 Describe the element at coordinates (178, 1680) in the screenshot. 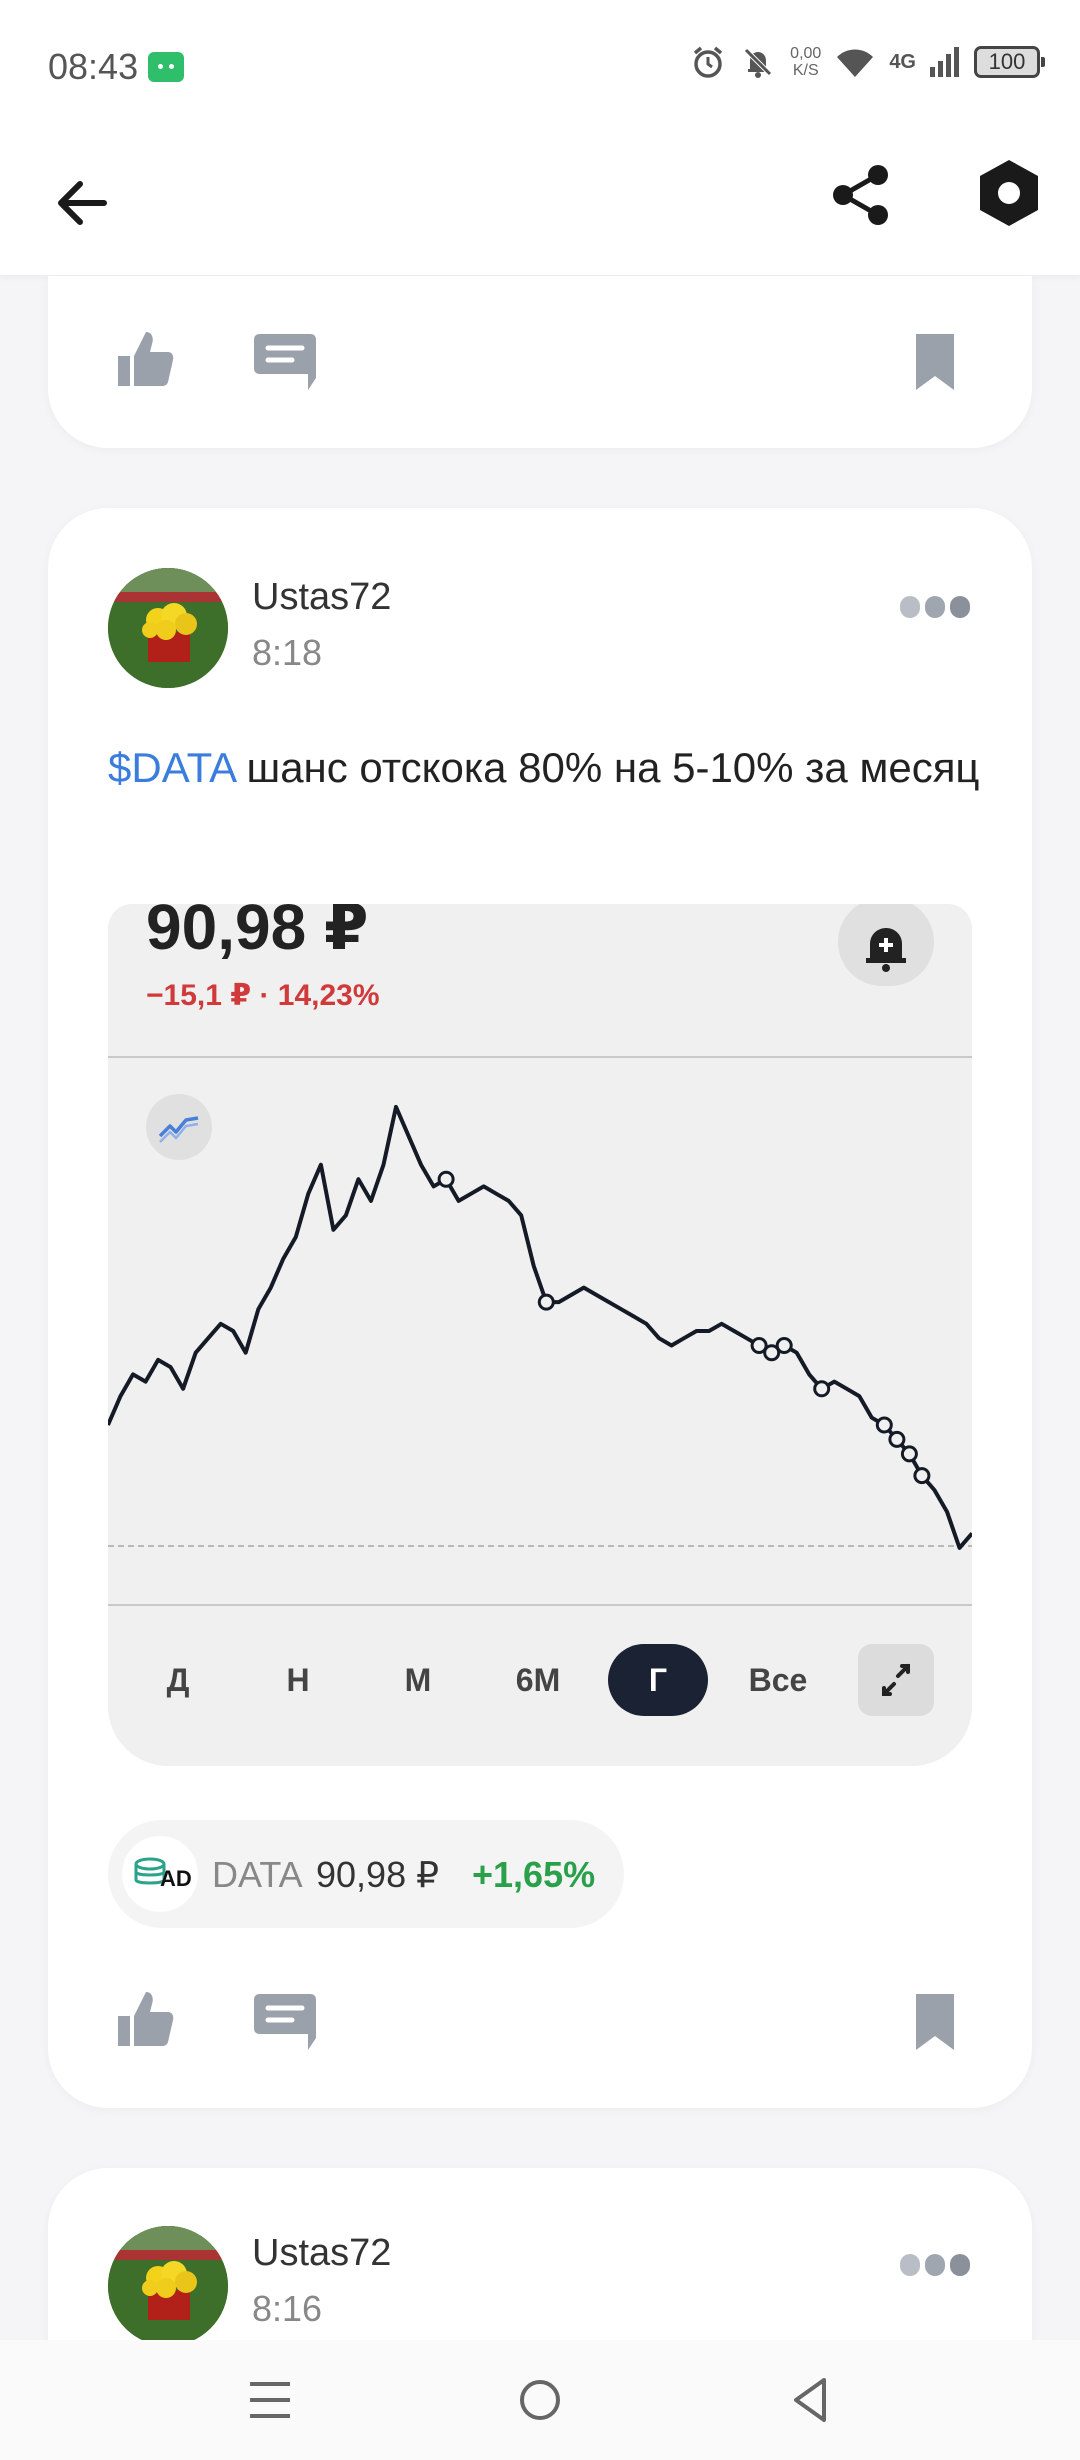

I see `period-day: Д` at that location.